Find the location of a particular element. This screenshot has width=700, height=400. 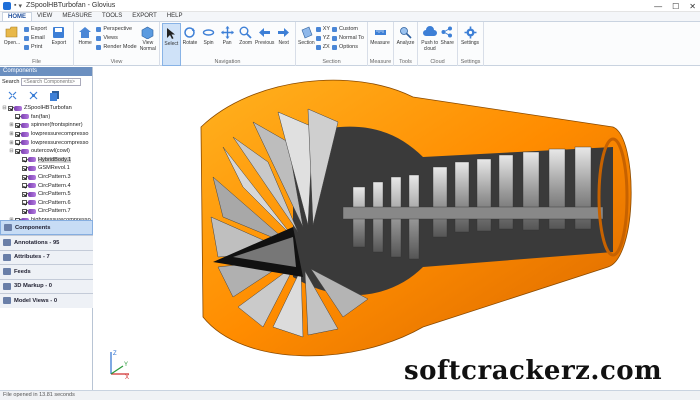

tree-item: ⊟ ZSpoolHBTurbofan is located at coordinates (46, 108).